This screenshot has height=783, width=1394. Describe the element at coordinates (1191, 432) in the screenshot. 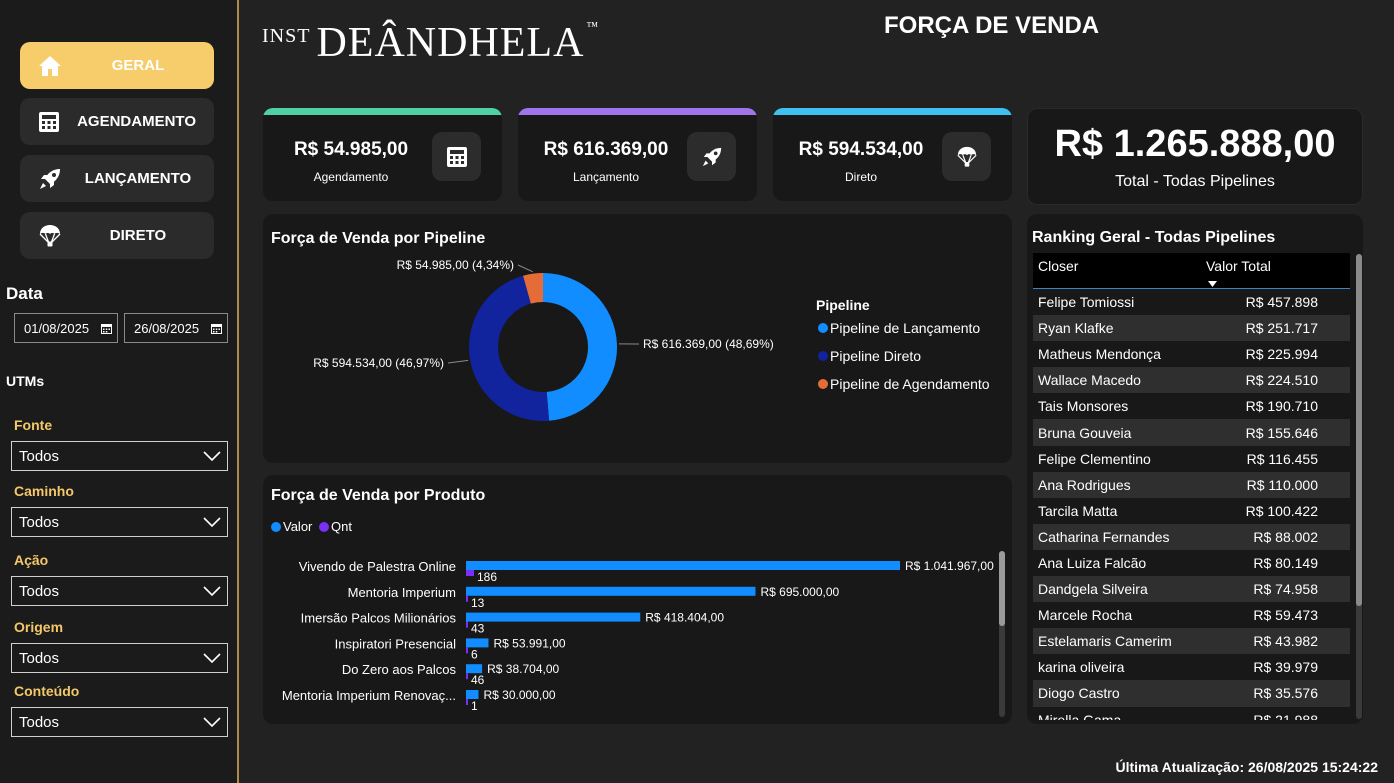

I see `table-row: Bruna Gouveia R$ 155.646` at that location.